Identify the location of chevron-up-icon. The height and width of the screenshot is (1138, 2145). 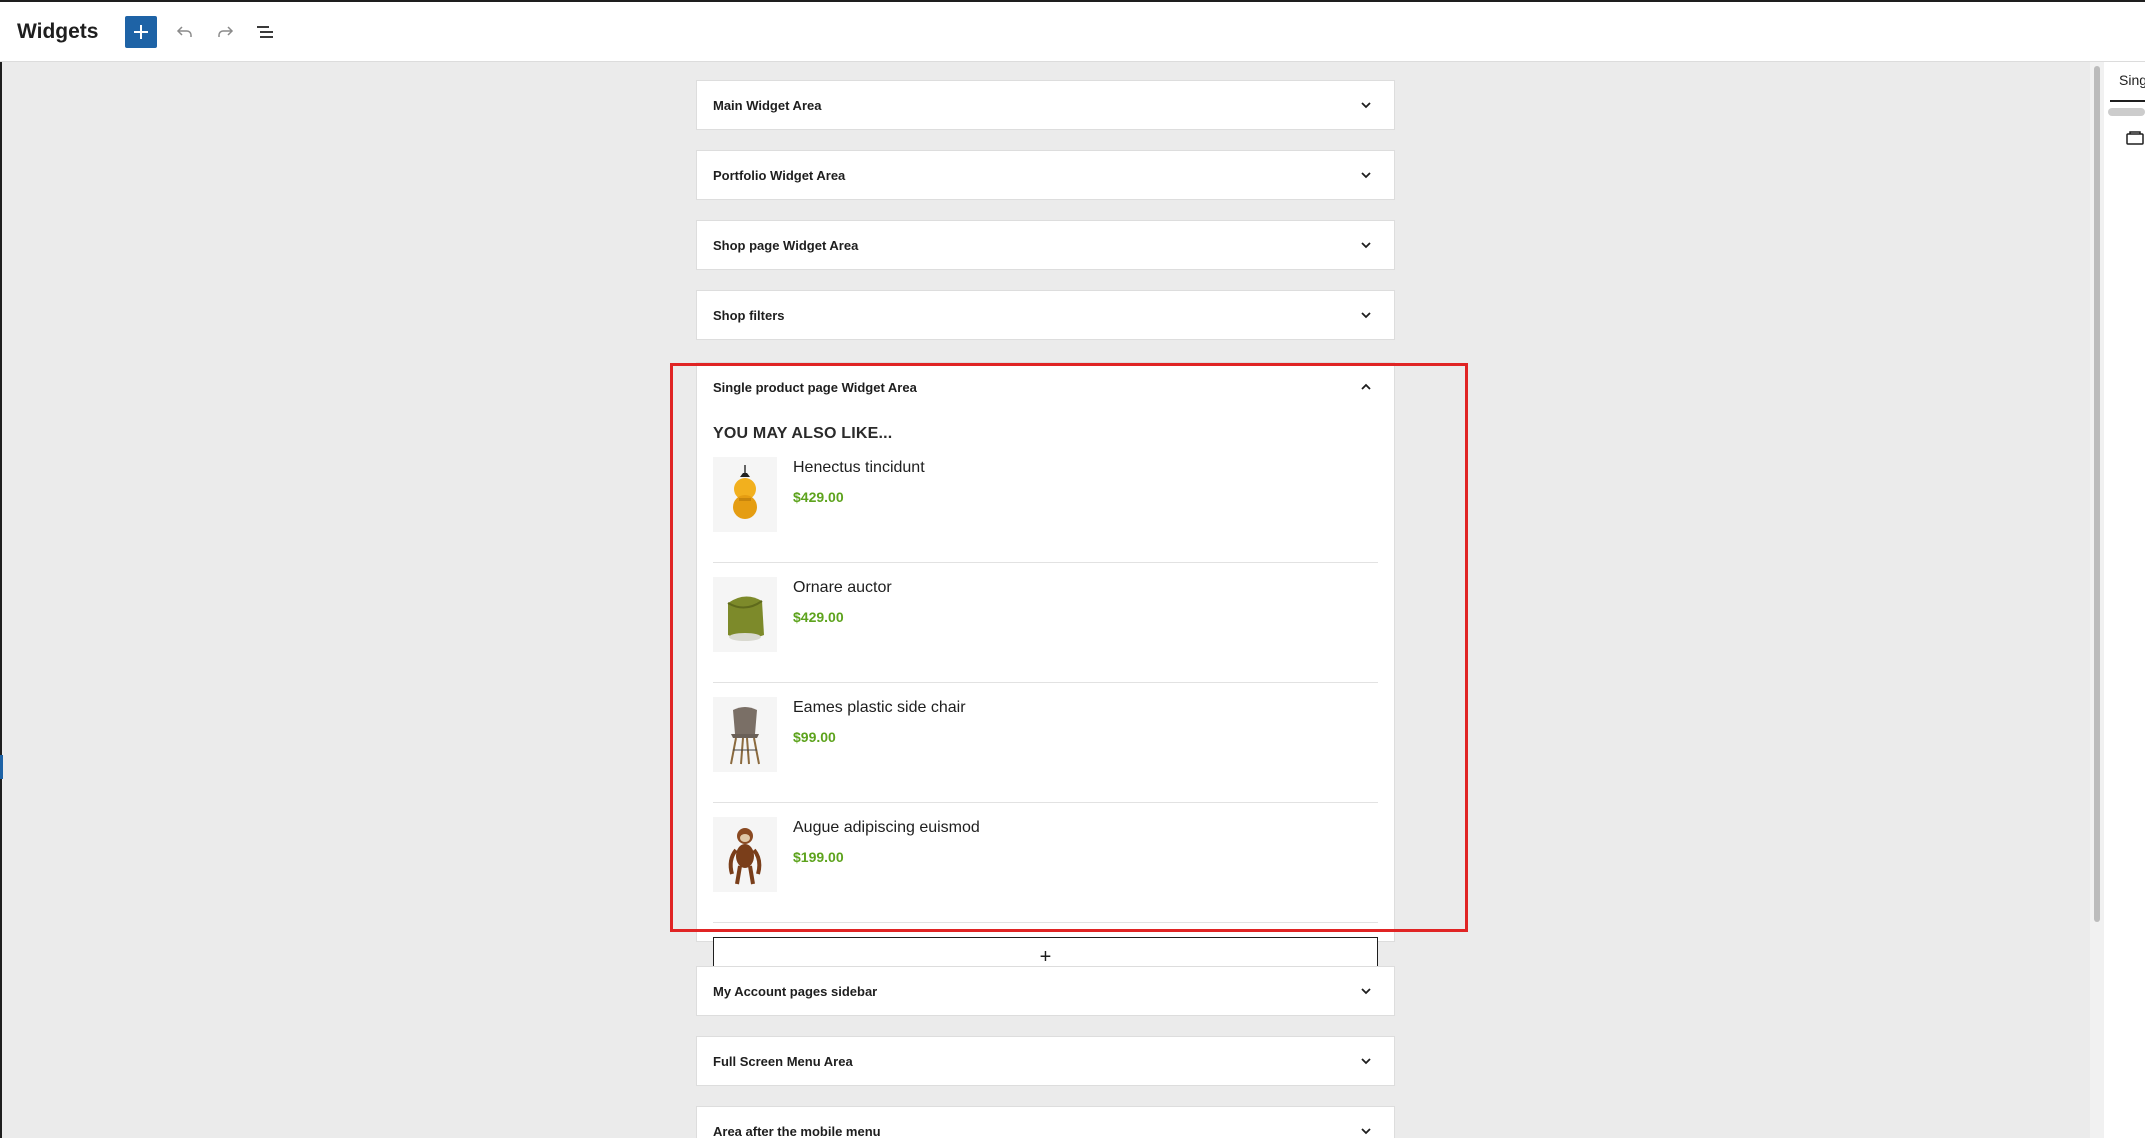
(1366, 387).